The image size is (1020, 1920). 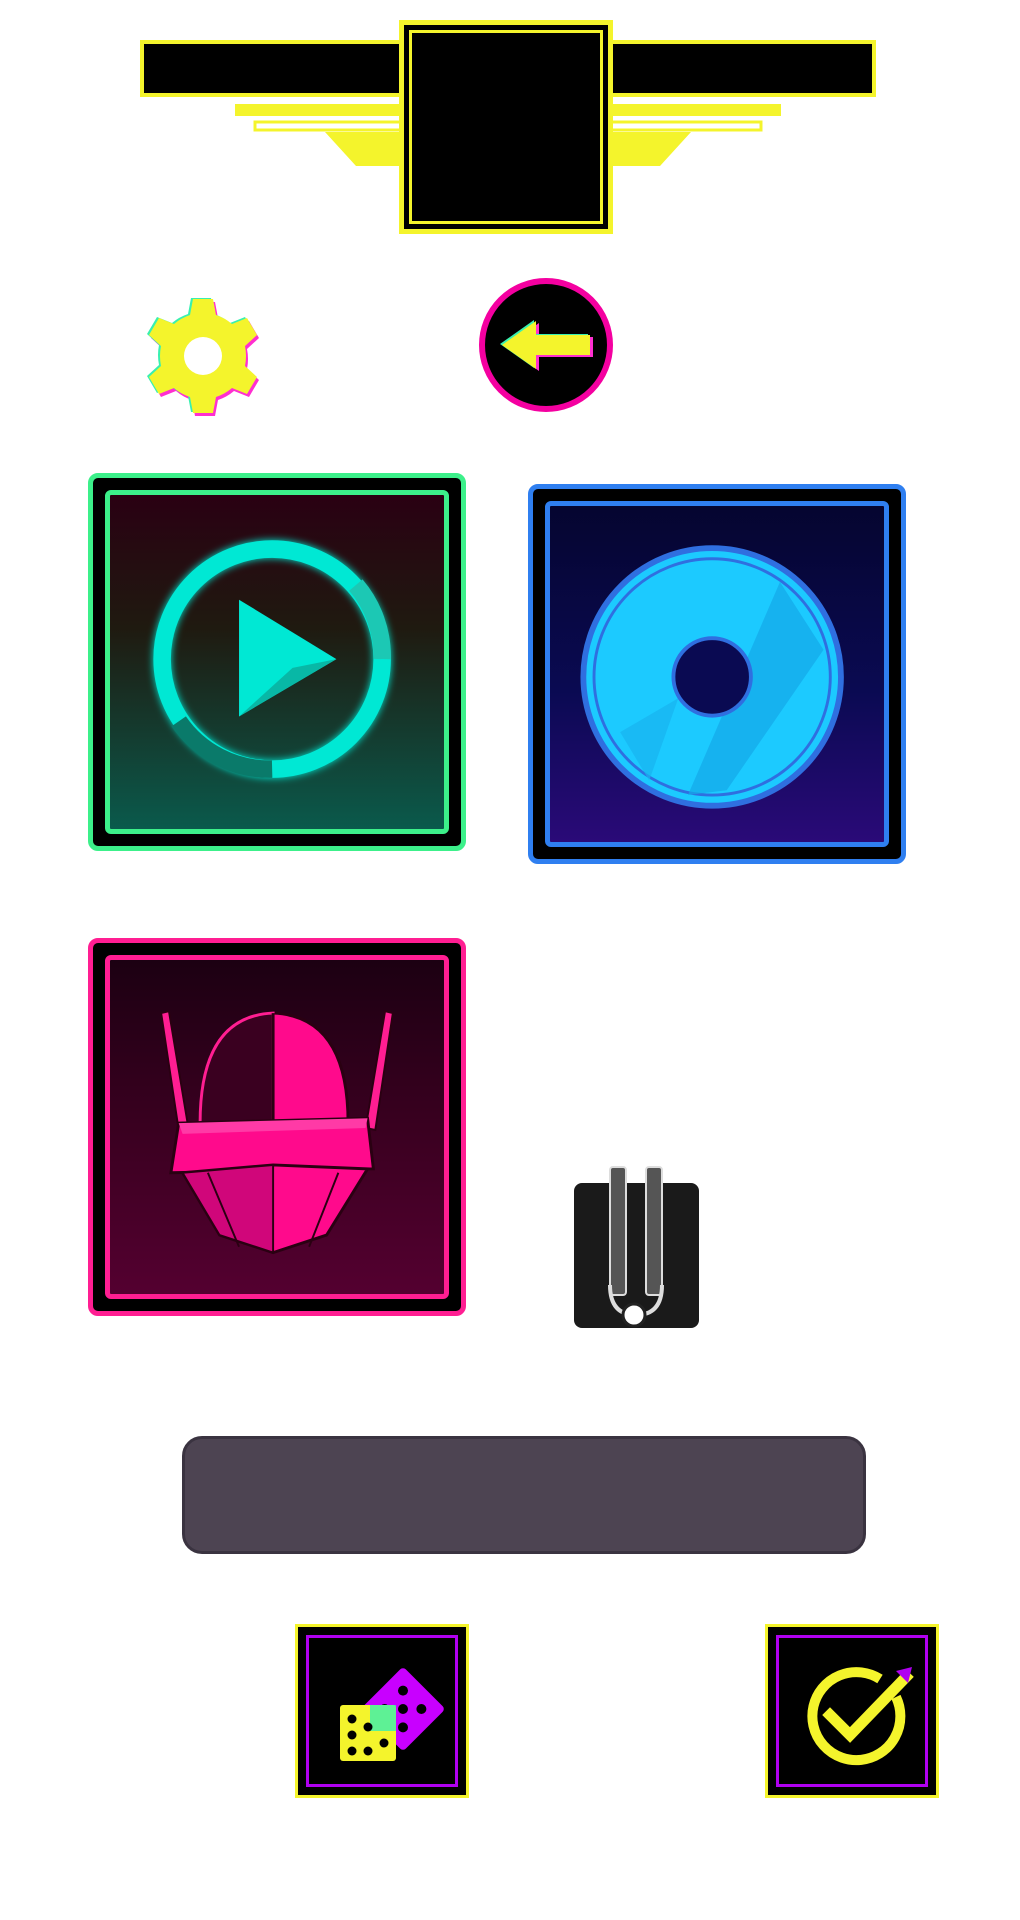 I want to click on tuning-fork-button, so click(x=636, y=1247).